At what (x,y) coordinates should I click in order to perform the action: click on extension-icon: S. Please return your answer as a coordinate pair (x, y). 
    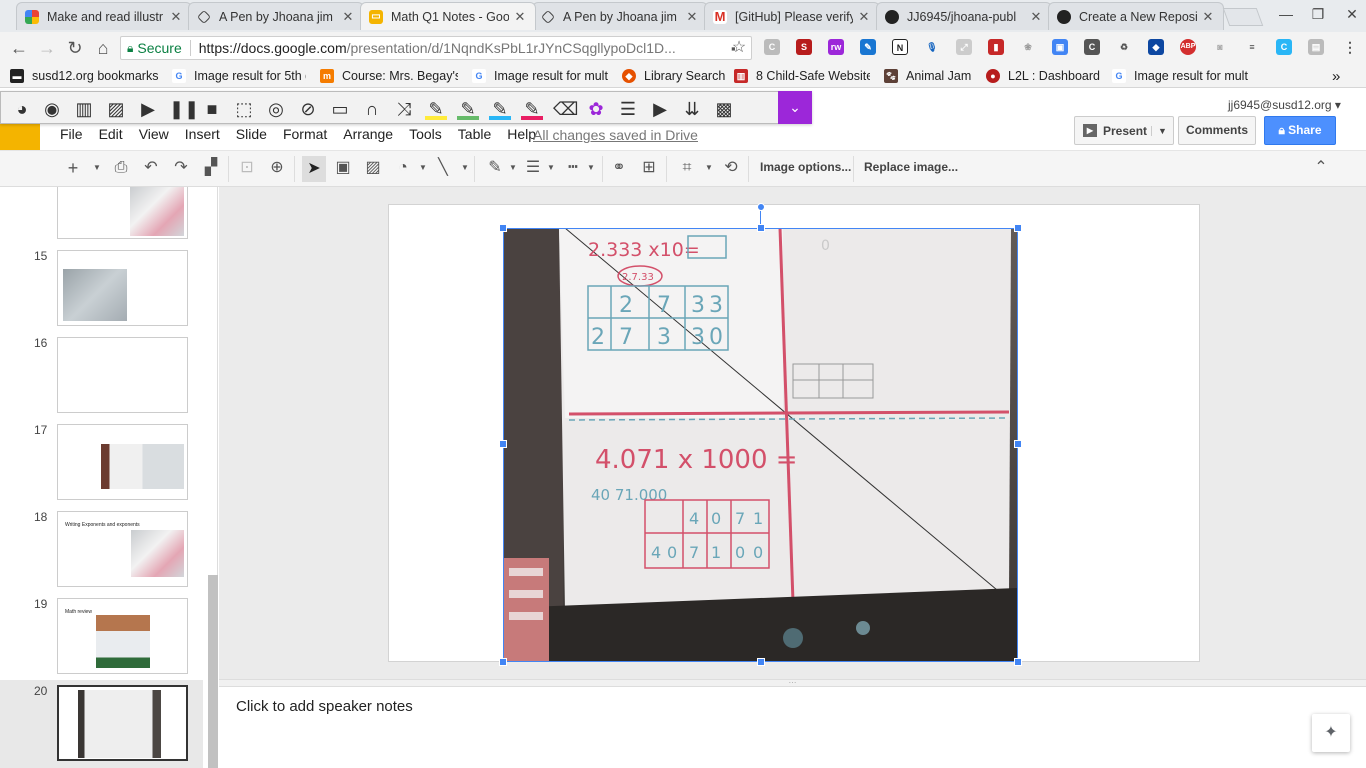
    Looking at the image, I should click on (804, 47).